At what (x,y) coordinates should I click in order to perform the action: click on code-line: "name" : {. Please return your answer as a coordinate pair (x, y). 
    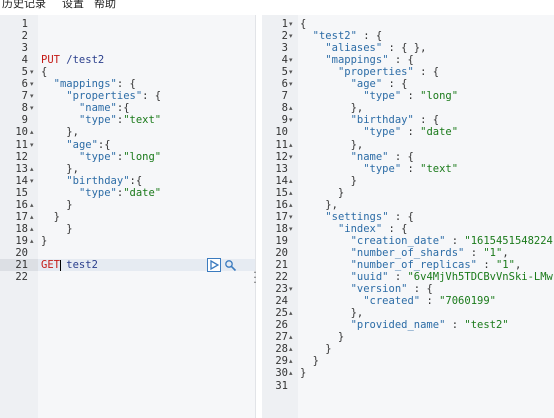
    Looking at the image, I should click on (357, 157).